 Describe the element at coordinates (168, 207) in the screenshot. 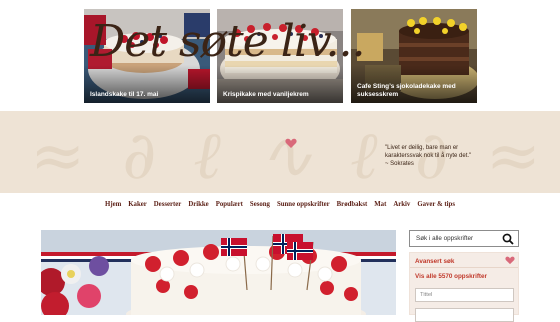

I see `nav-item-desserter: Desserter` at that location.